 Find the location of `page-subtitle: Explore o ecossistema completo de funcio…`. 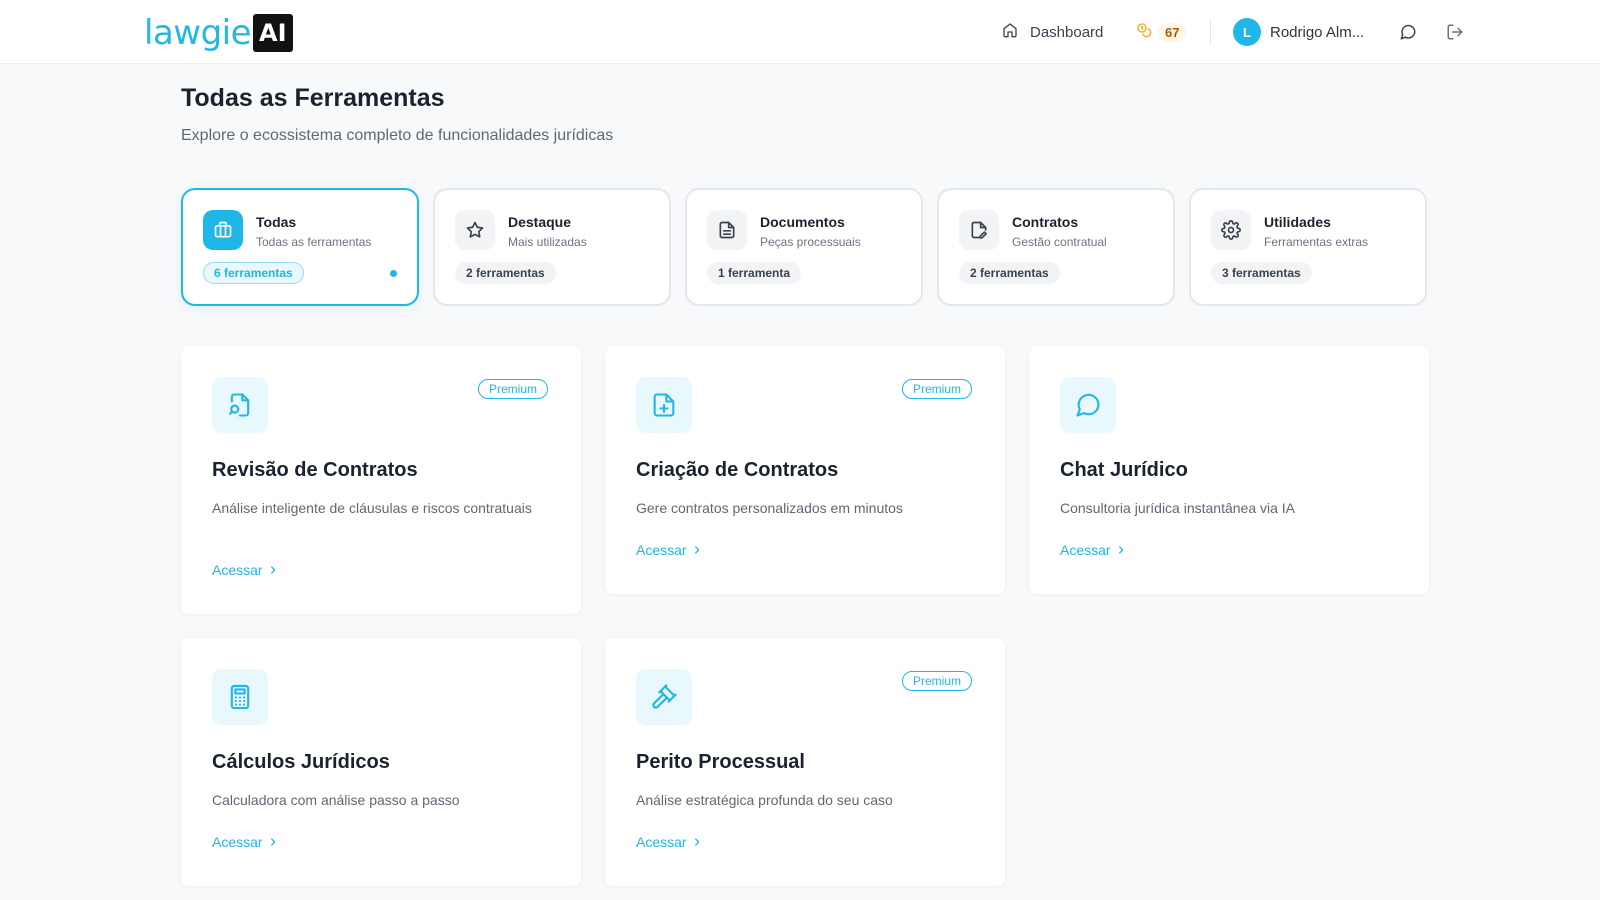

page-subtitle: Explore o ecossistema completo de funcio… is located at coordinates (397, 135).